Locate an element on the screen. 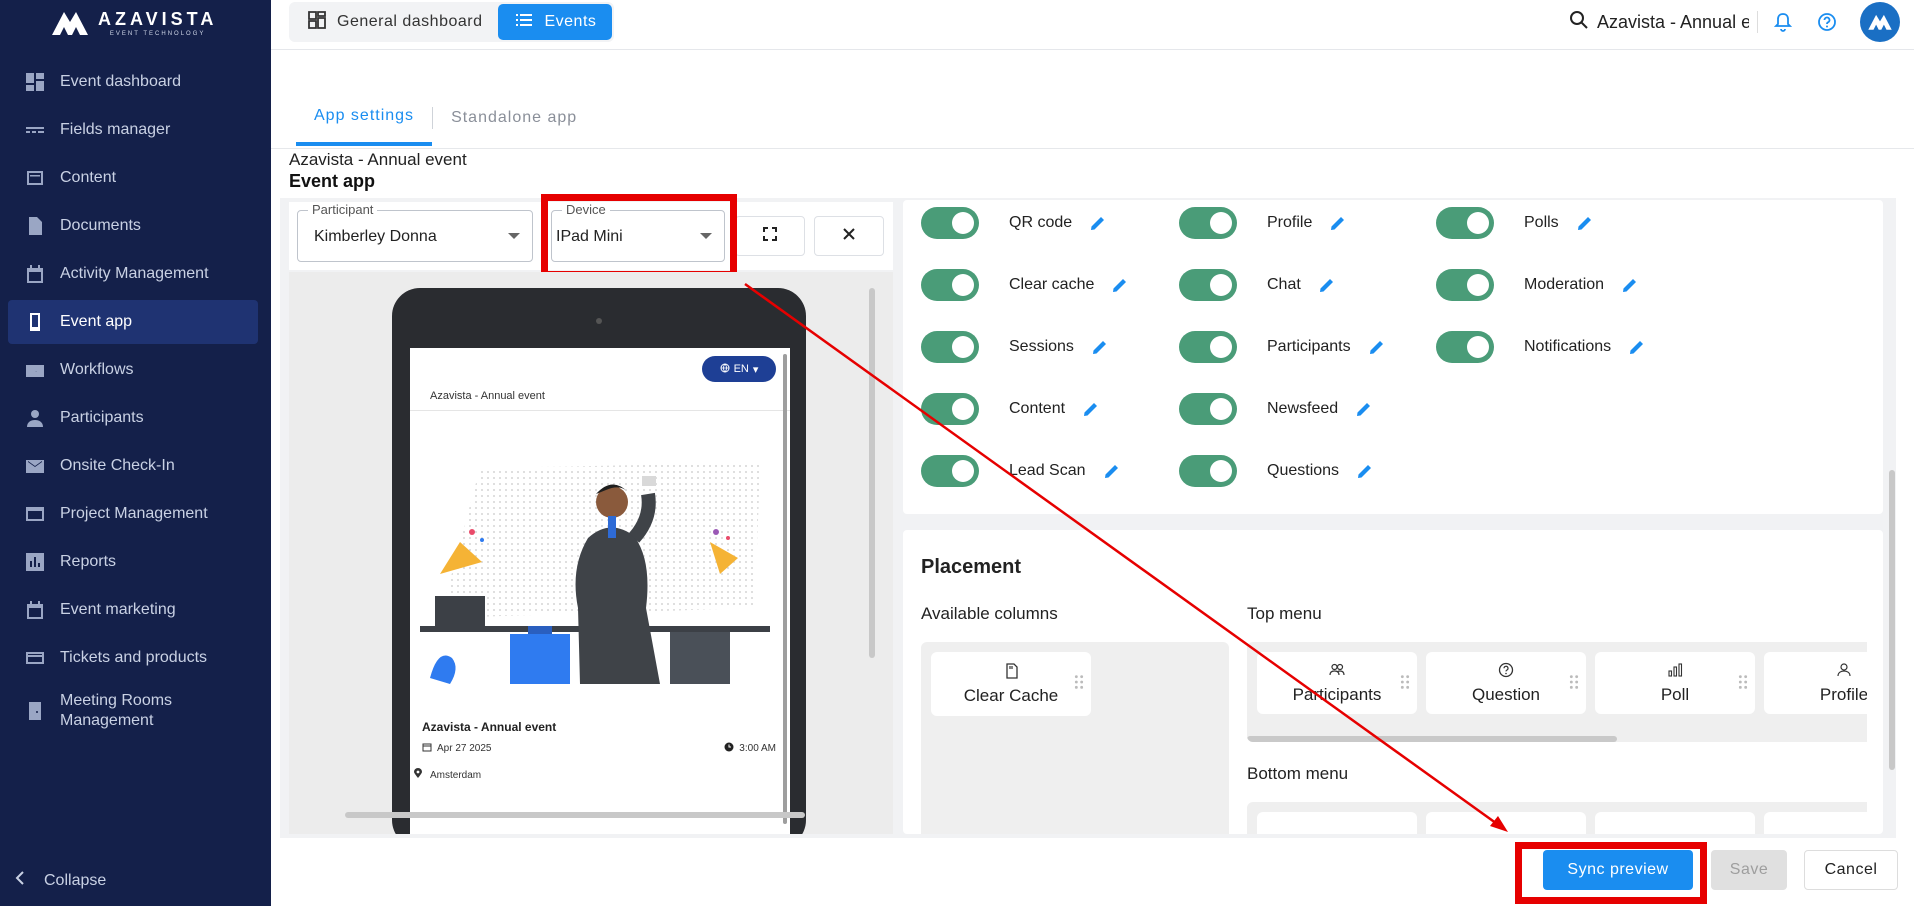 Image resolution: width=1914 pixels, height=906 pixels. top-right-tools: Azavista - Annual event is located at coordinates (1741, 22).